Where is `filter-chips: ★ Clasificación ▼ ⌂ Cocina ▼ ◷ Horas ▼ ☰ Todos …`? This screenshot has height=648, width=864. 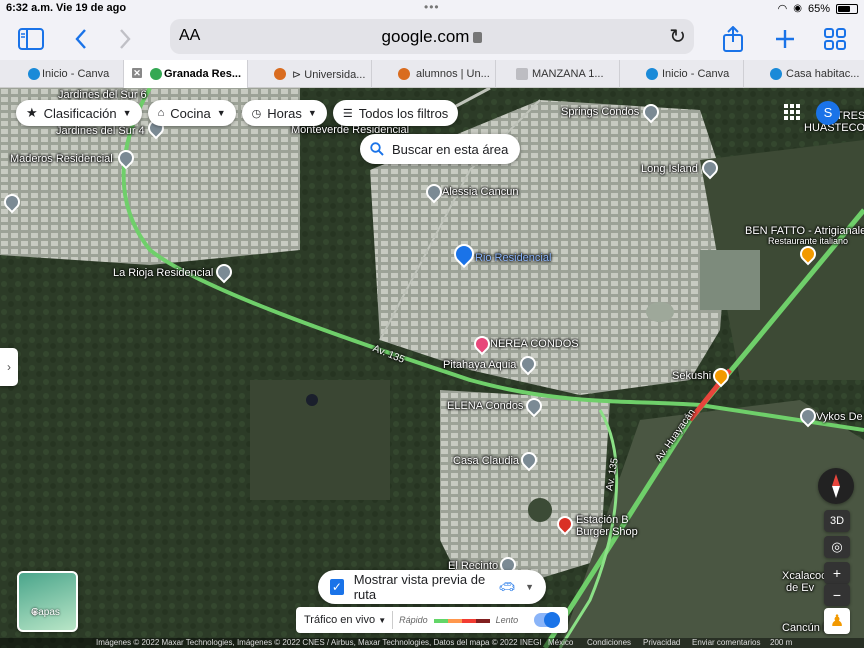 filter-chips: ★ Clasificación ▼ ⌂ Cocina ▼ ◷ Horas ▼ ☰ Todos … is located at coordinates (237, 113).